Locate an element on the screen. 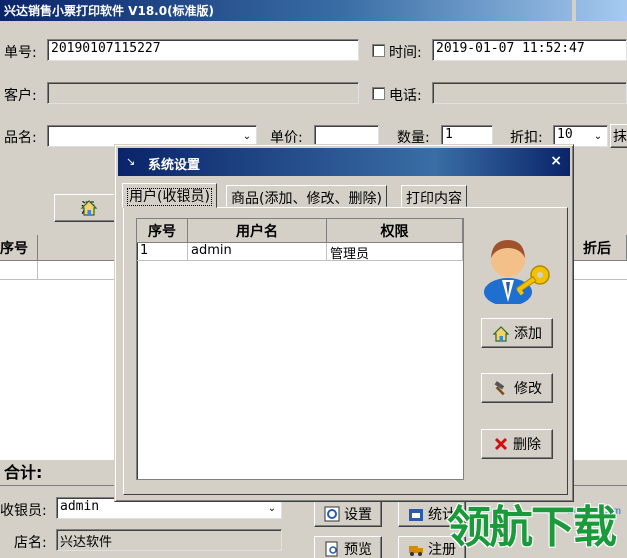 Image resolution: width=627 pixels, height=558 pixels. product-dropdown-icon: ⌄ is located at coordinates (247, 136).